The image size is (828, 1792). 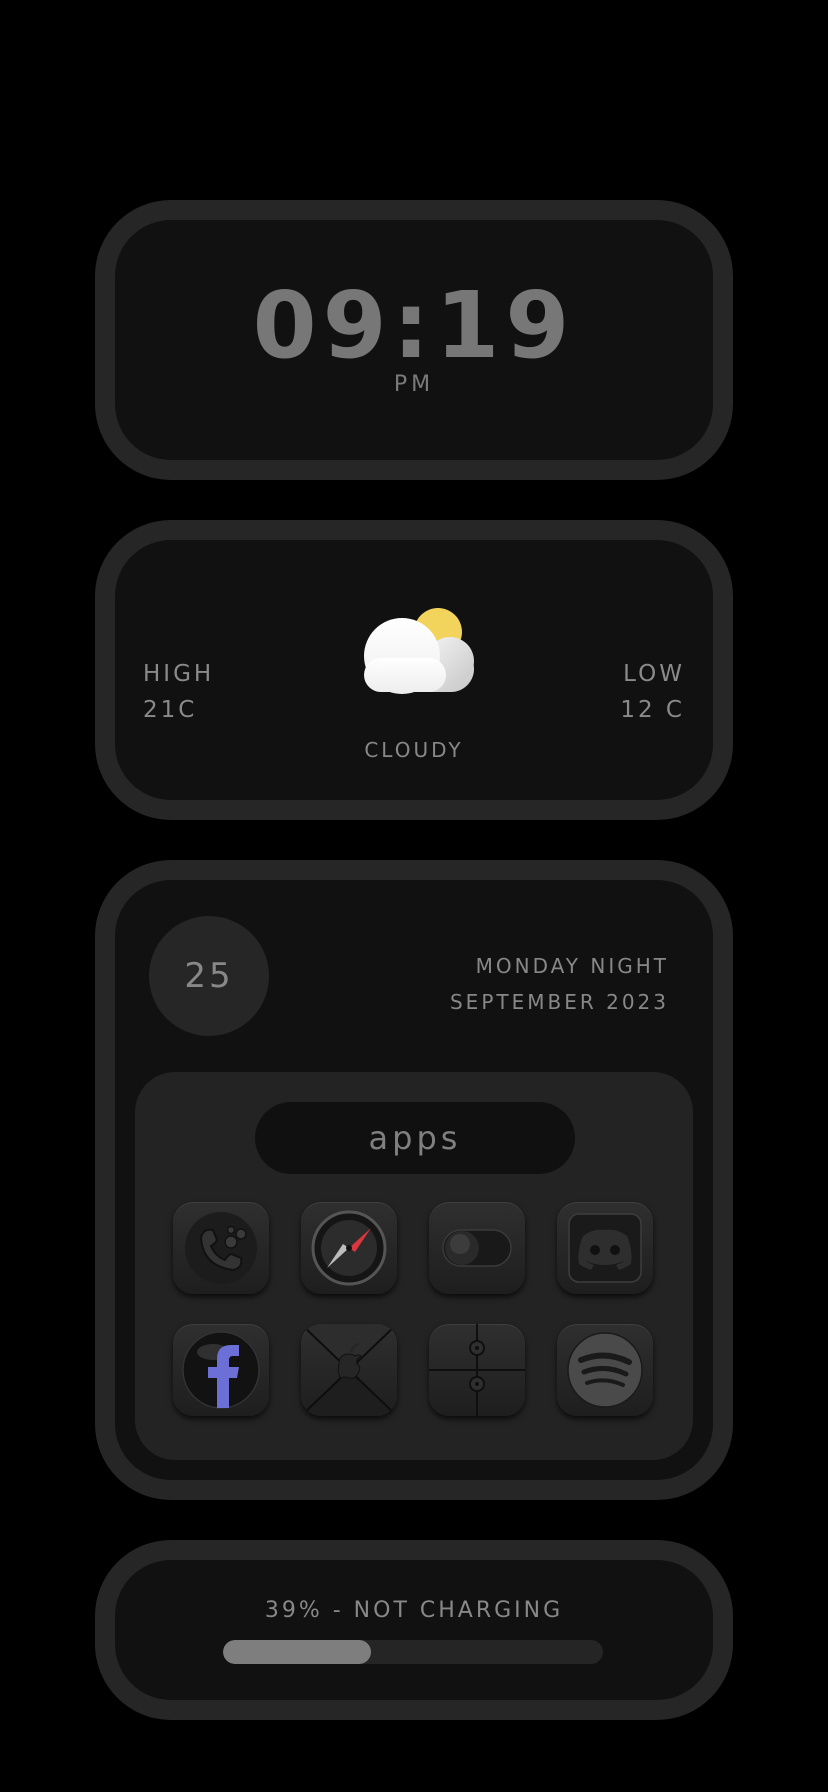 I want to click on spotify-app-button, so click(x=605, y=1370).